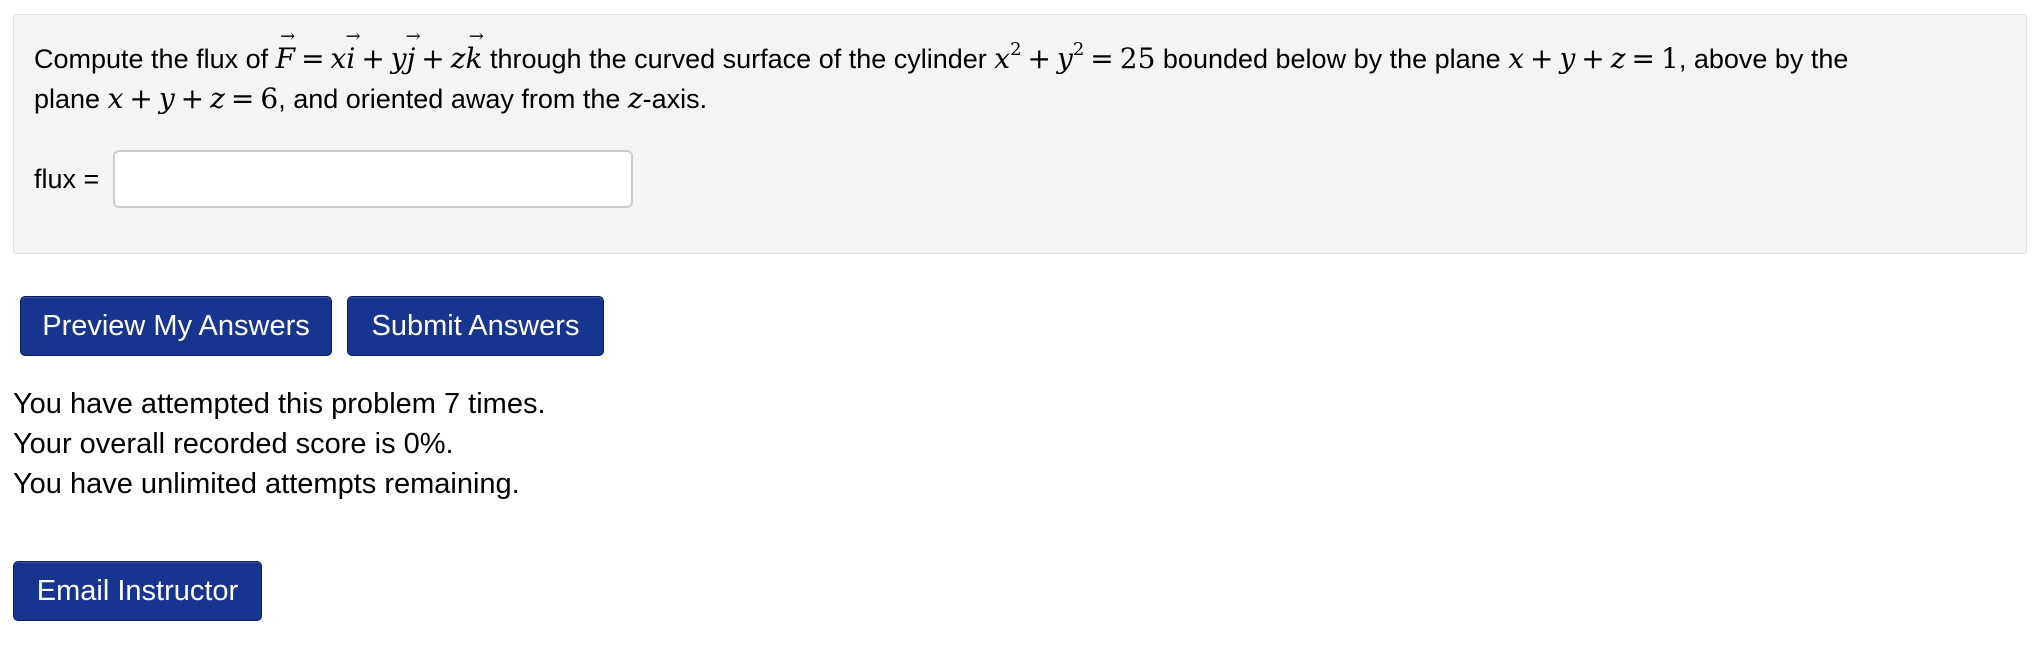 Image resolution: width=2044 pixels, height=671 pixels. What do you see at coordinates (285, 59) in the screenshot?
I see `vector-f: F` at bounding box center [285, 59].